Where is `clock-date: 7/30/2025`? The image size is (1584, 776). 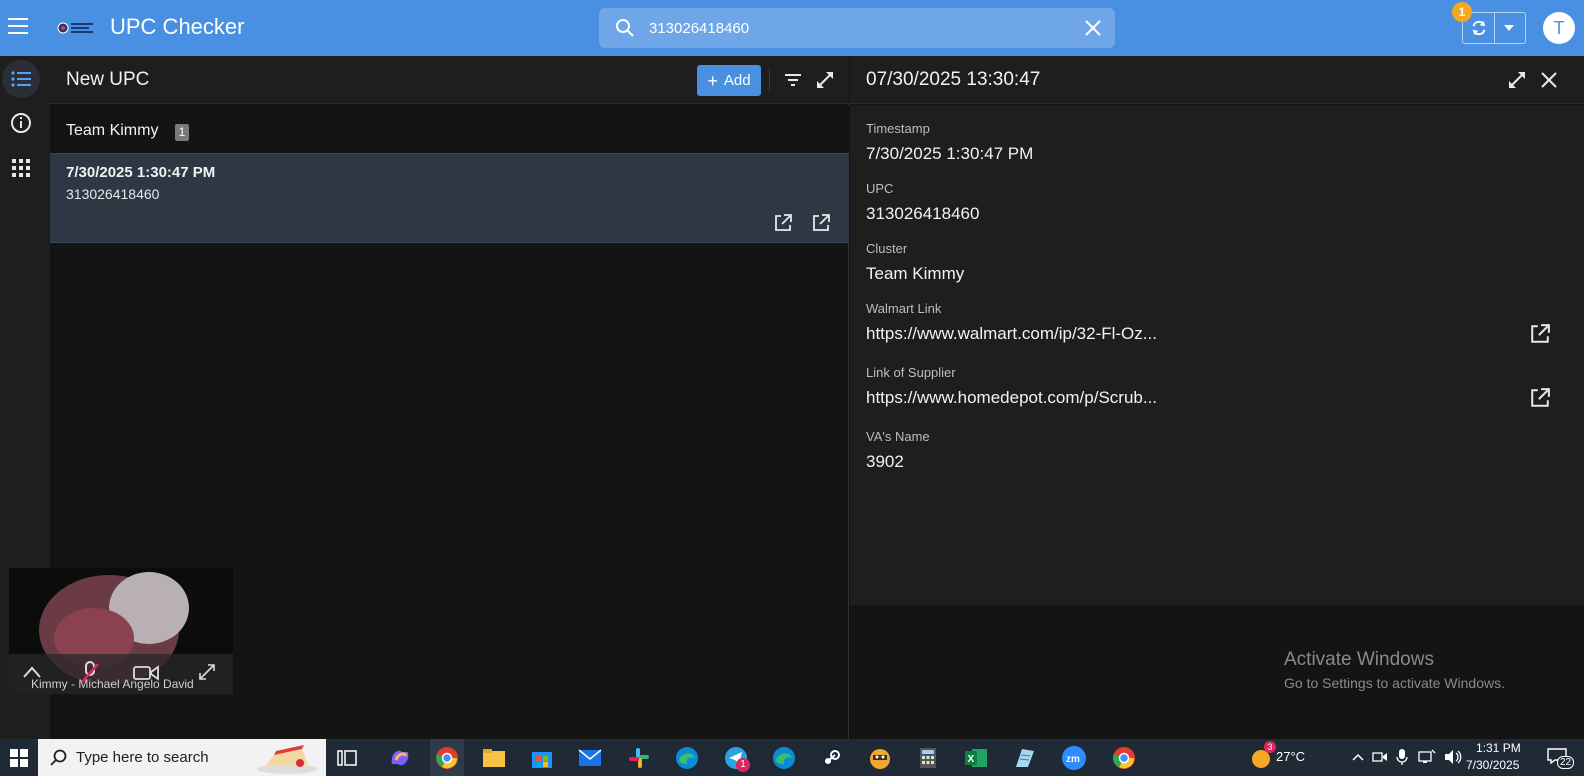
clock-date: 7/30/2025 is located at coordinates (1492, 765).